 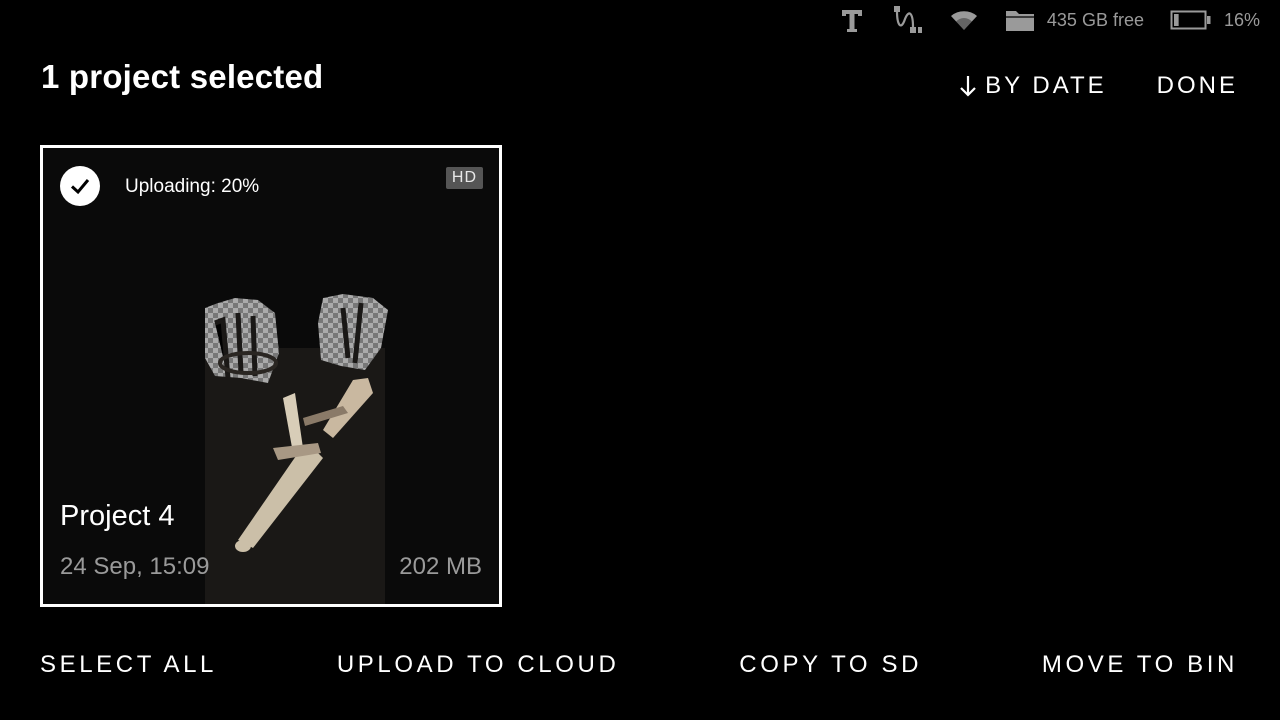 I want to click on select-all-button: SELECT ALL, so click(x=128, y=665).